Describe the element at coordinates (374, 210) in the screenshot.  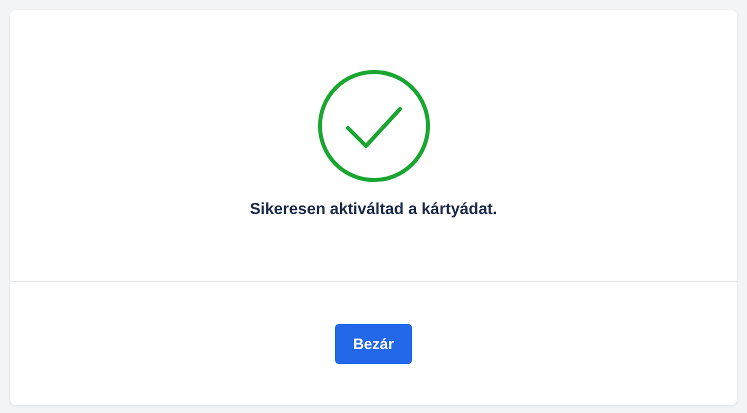
I see `success-message: Sikeresen aktiváltad a kártyádat.` at that location.